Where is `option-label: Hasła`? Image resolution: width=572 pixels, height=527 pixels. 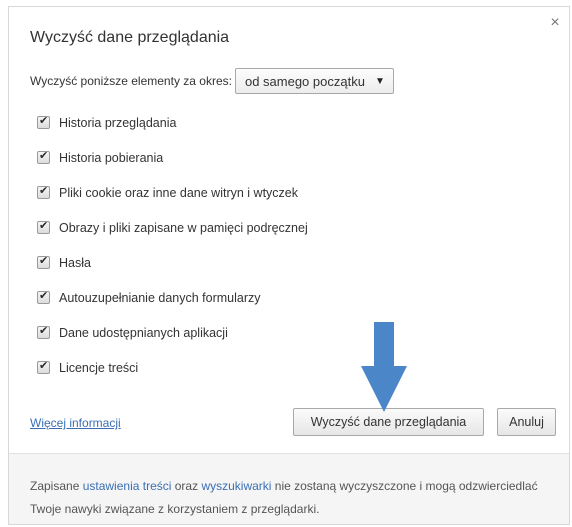 option-label: Hasła is located at coordinates (75, 262).